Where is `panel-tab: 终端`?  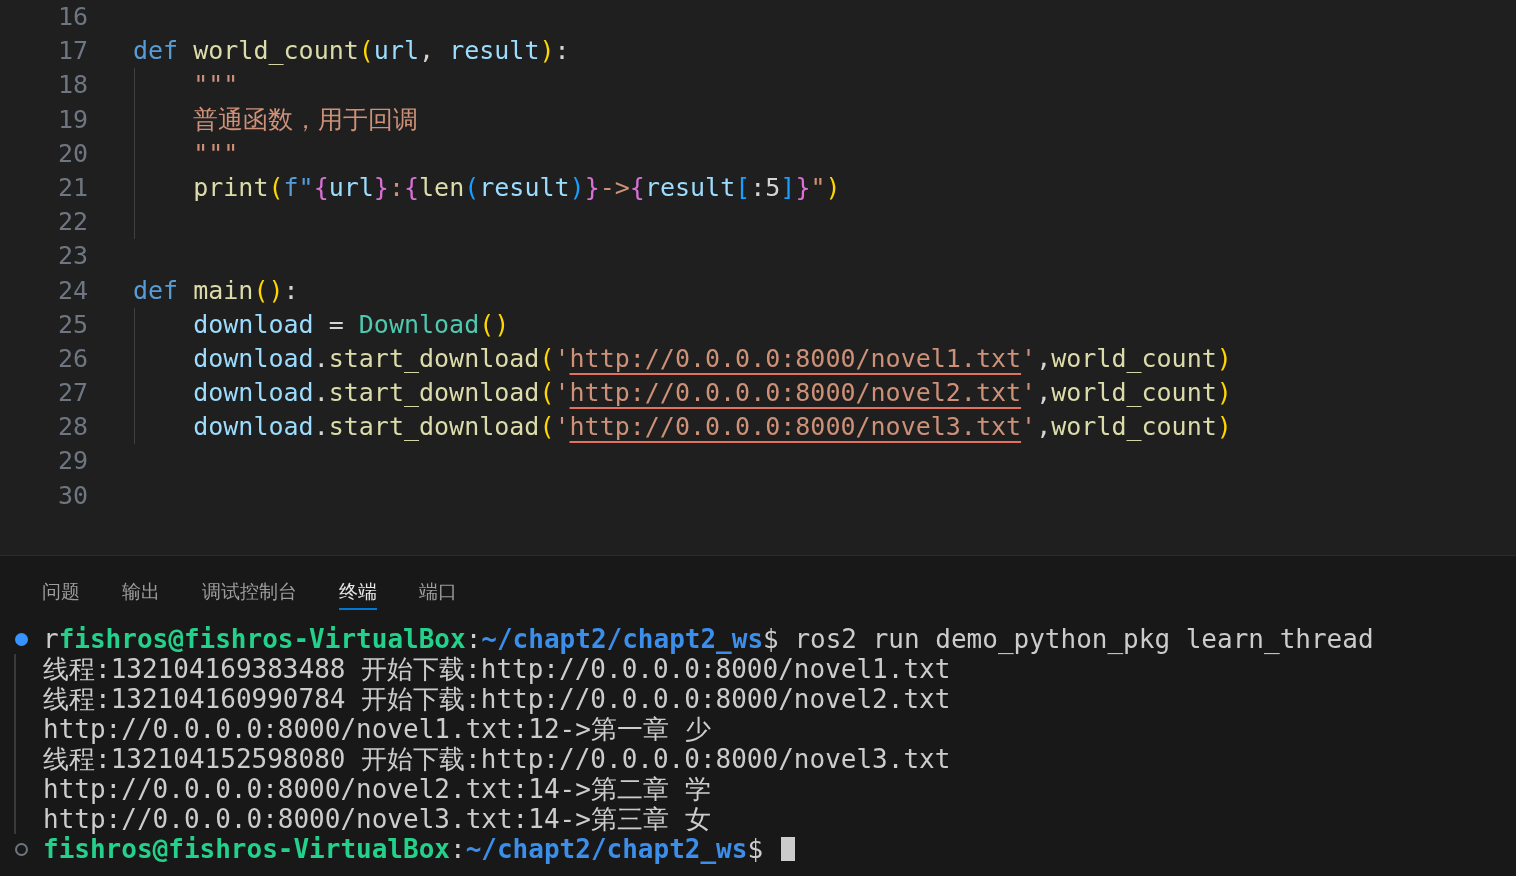 panel-tab: 终端 is located at coordinates (358, 592).